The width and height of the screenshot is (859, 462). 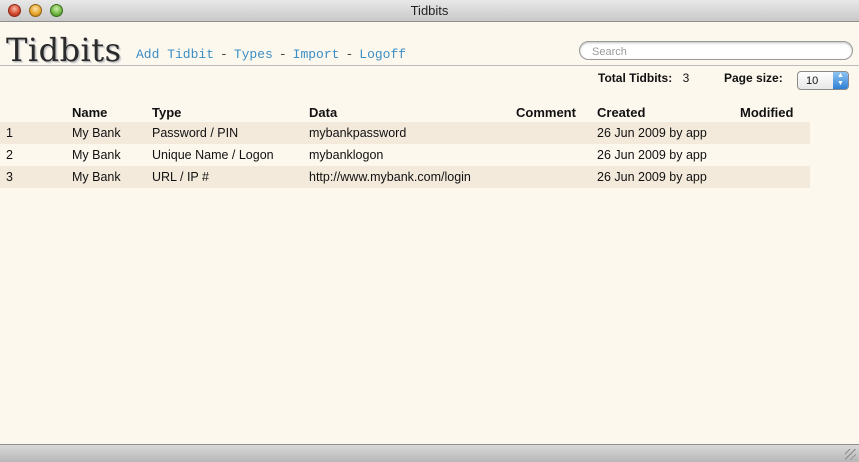 What do you see at coordinates (213, 155) in the screenshot?
I see `cell-type: Unique Name / Logon` at bounding box center [213, 155].